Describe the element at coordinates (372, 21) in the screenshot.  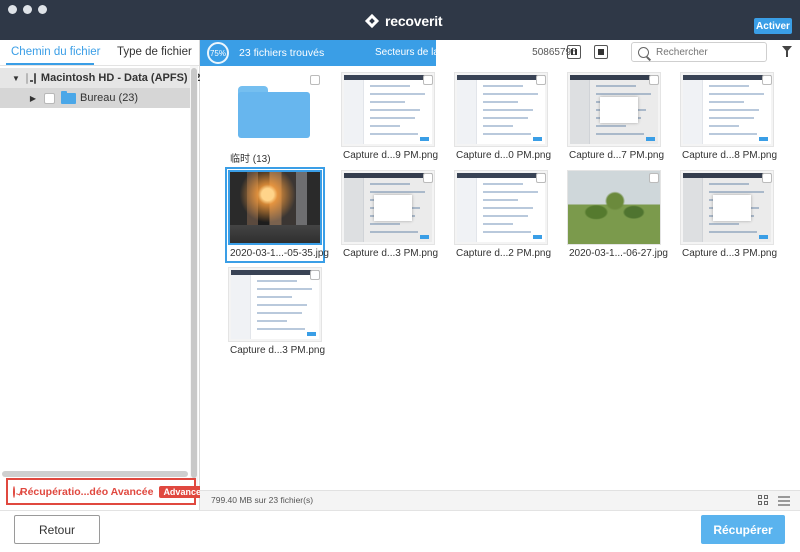
I see `recoverit-logo-icon` at that location.